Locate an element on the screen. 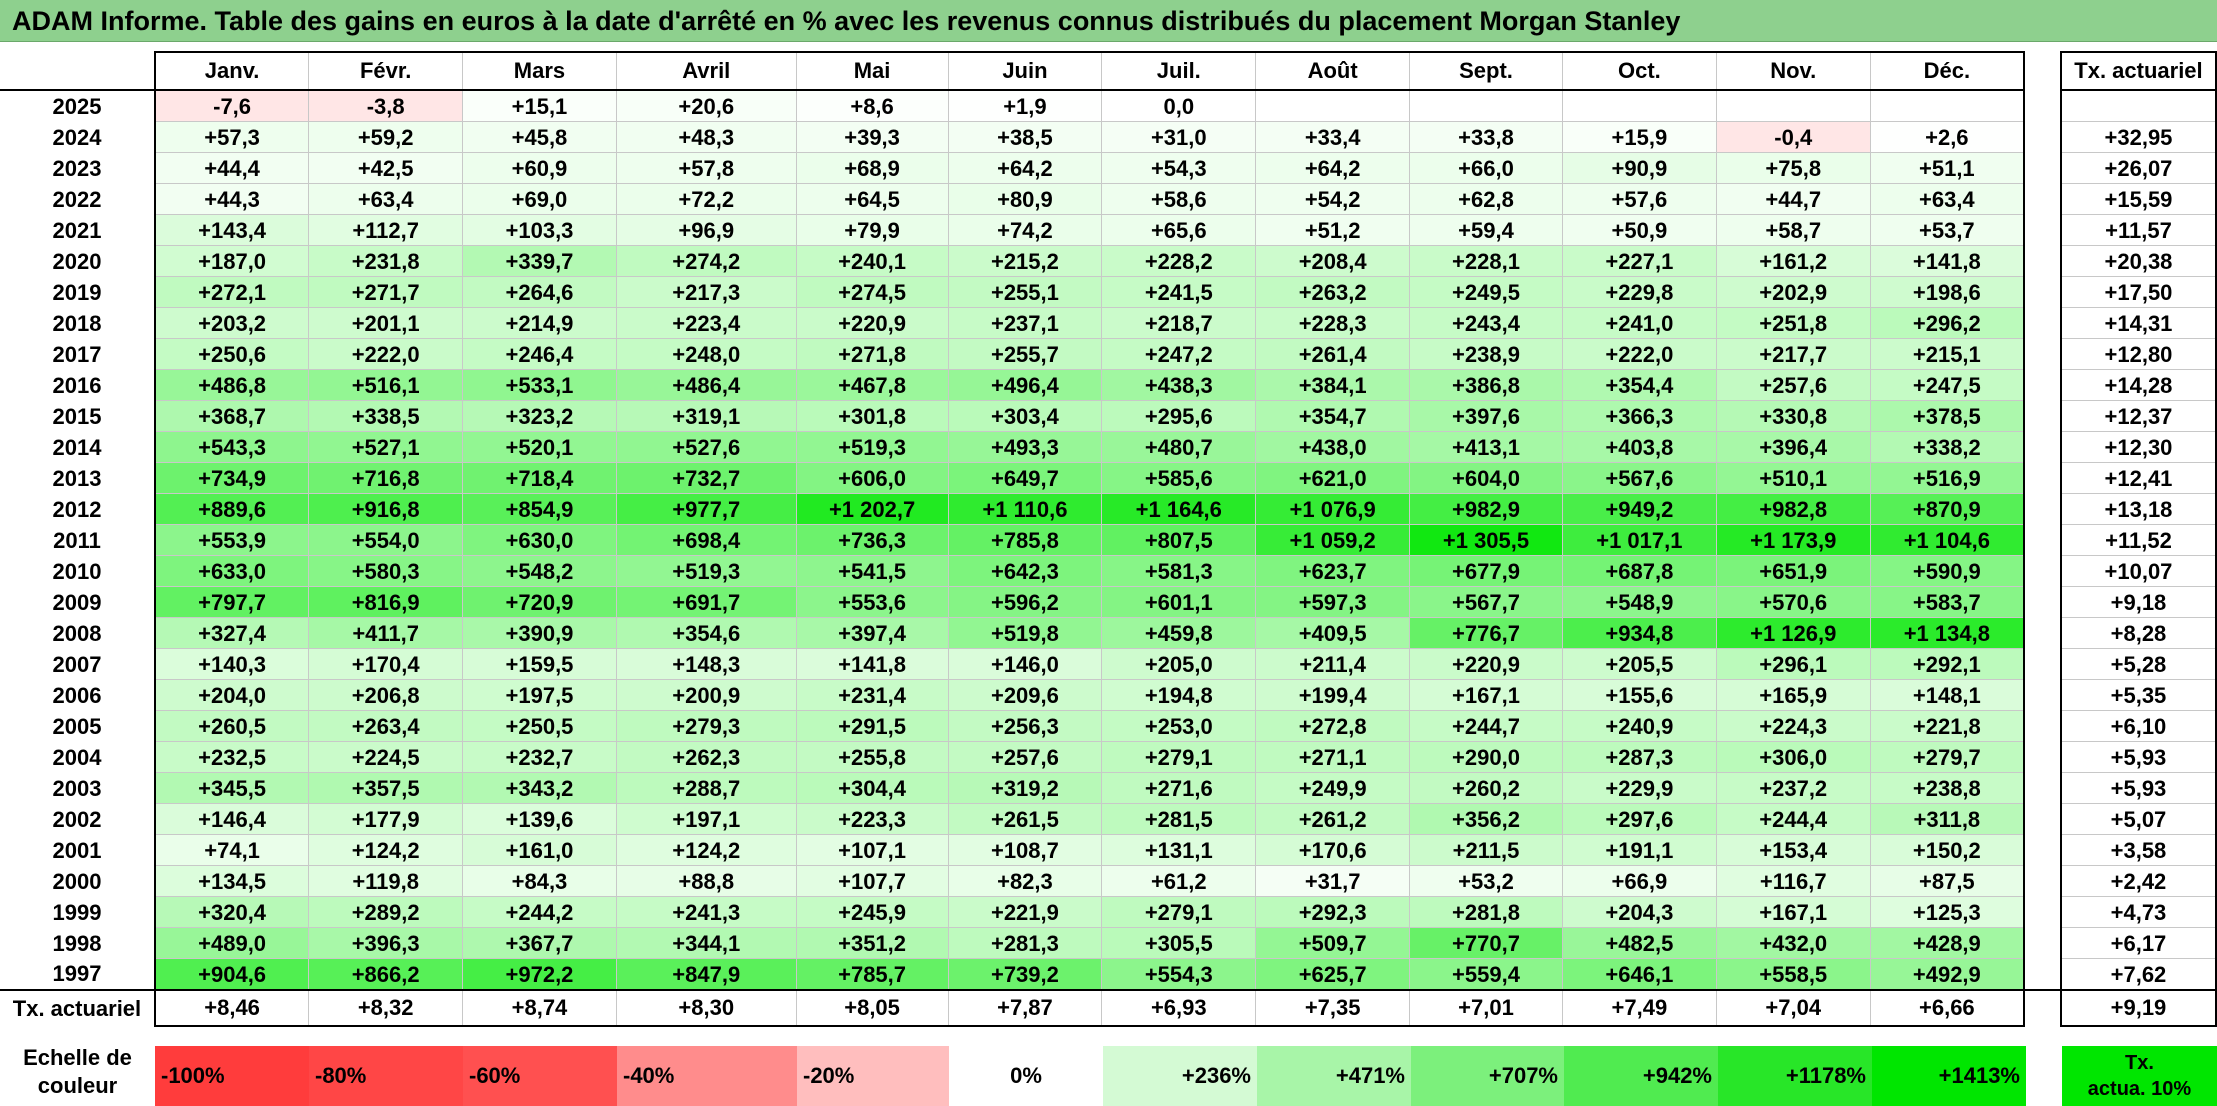 The width and height of the screenshot is (2217, 1106). year-cell: 2008 is located at coordinates (78, 633).